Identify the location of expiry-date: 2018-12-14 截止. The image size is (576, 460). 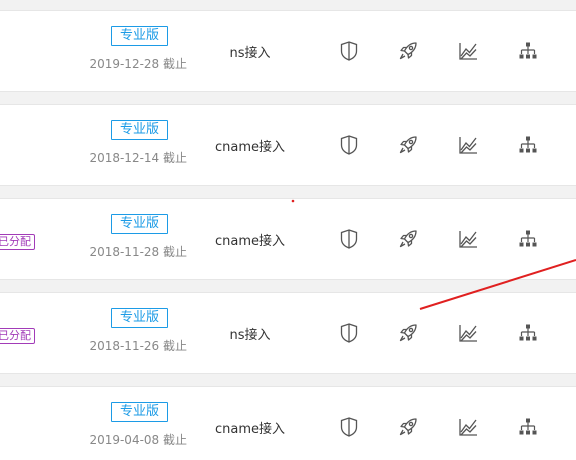
(138, 158).